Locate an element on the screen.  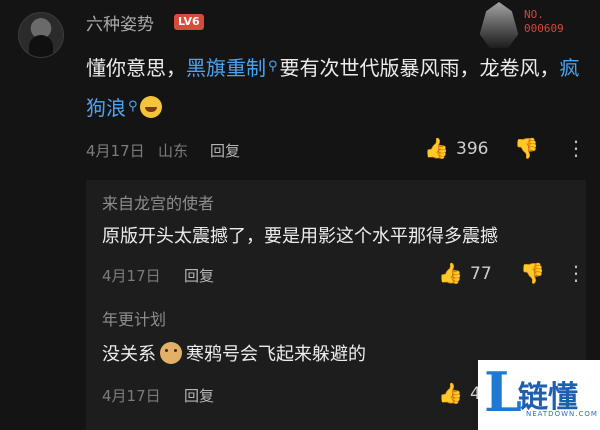
avatar-decoration is located at coordinates (499, 25).